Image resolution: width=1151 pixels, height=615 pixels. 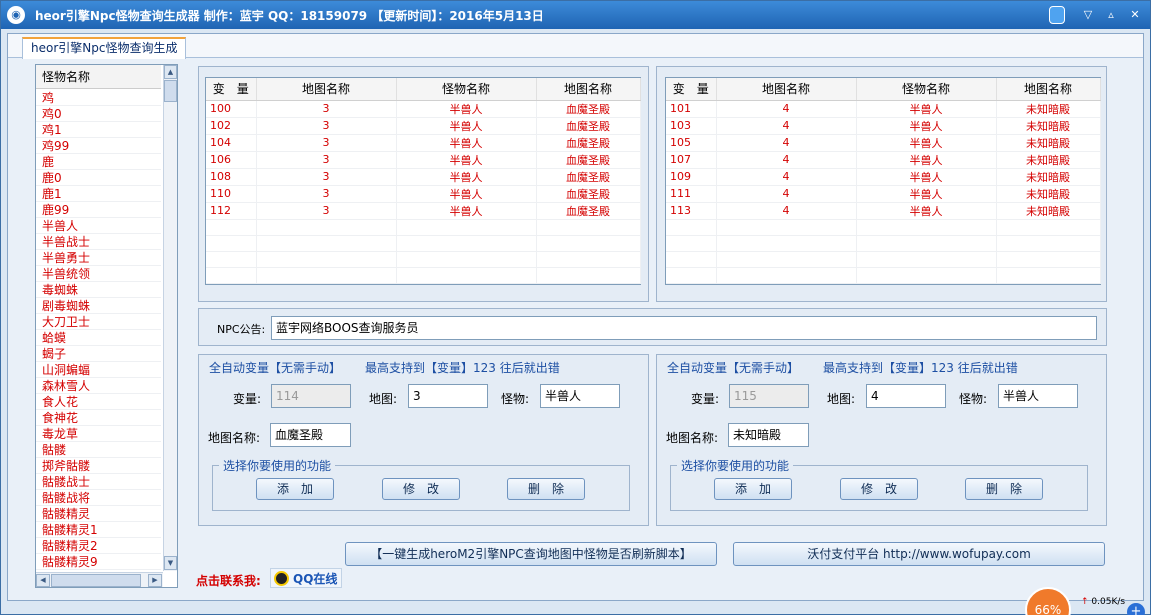 What do you see at coordinates (98, 434) in the screenshot?
I see `list-item: 毒龙草` at bounding box center [98, 434].